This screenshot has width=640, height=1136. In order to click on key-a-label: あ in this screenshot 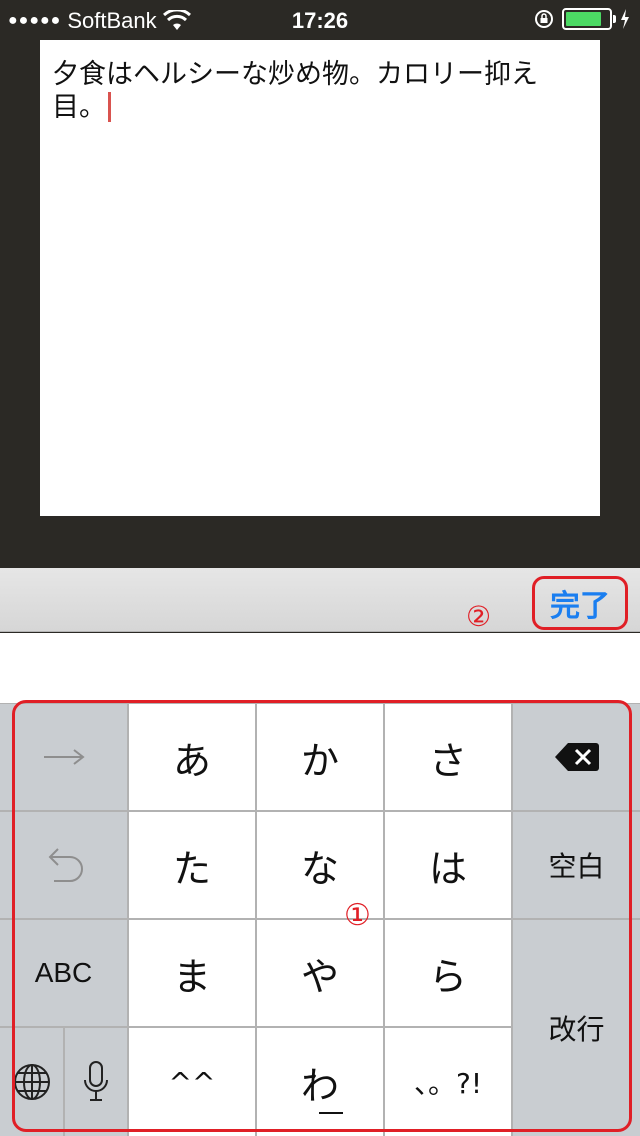, I will do `click(191, 760)`.